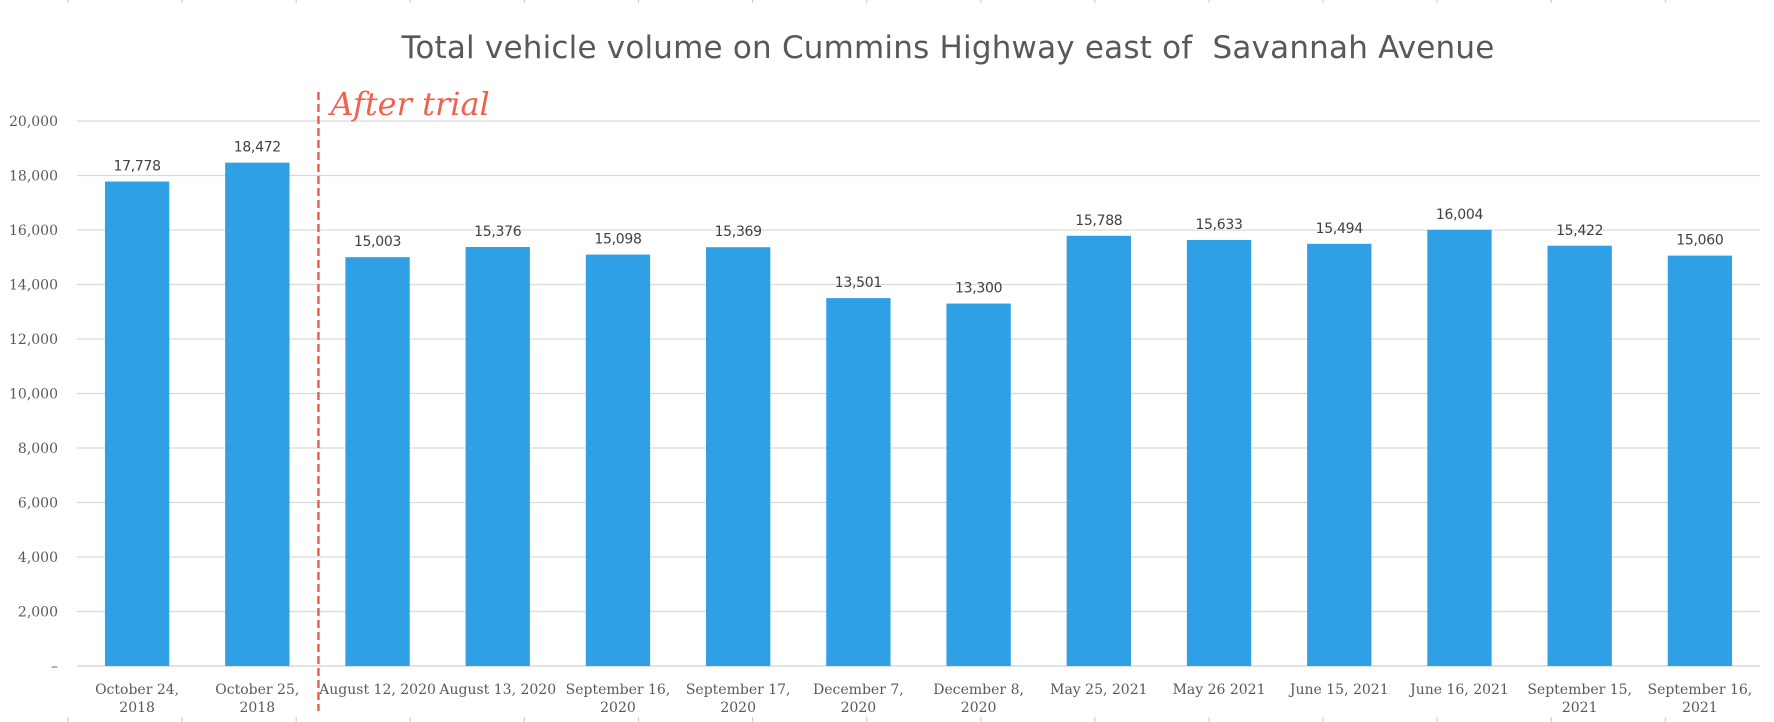 This screenshot has height=722, width=1774. I want to click on y-tick-label: 2,000, so click(38, 613).